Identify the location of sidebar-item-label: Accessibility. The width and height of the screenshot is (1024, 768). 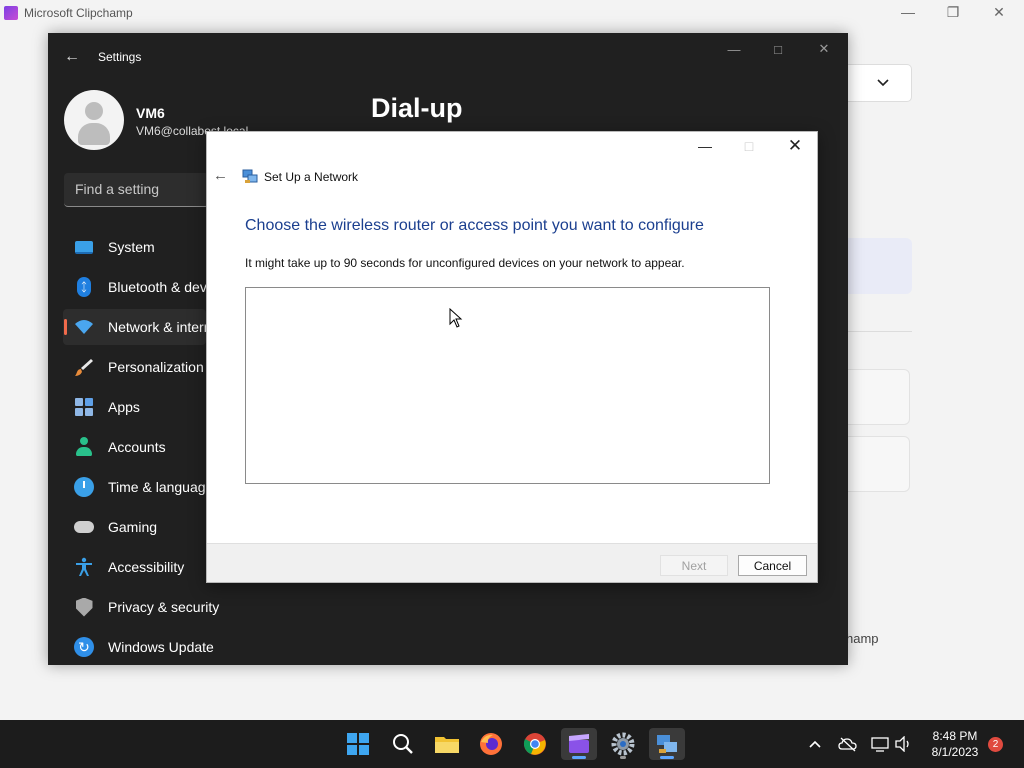
(146, 567).